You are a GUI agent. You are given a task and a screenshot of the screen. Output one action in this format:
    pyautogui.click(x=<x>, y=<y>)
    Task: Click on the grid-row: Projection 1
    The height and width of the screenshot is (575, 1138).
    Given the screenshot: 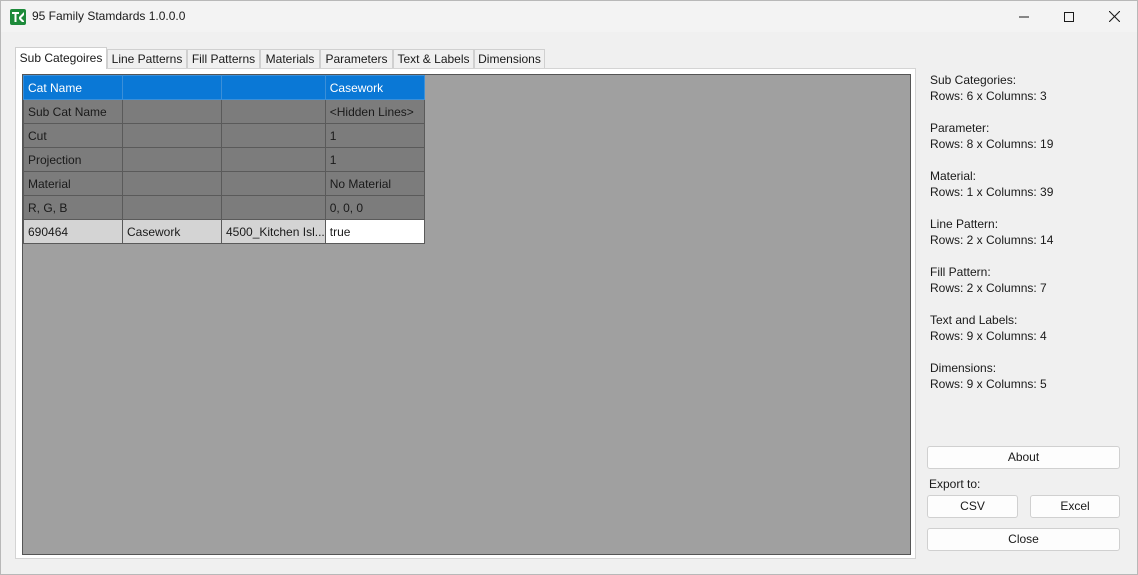 What is the action you would take?
    pyautogui.click(x=224, y=159)
    